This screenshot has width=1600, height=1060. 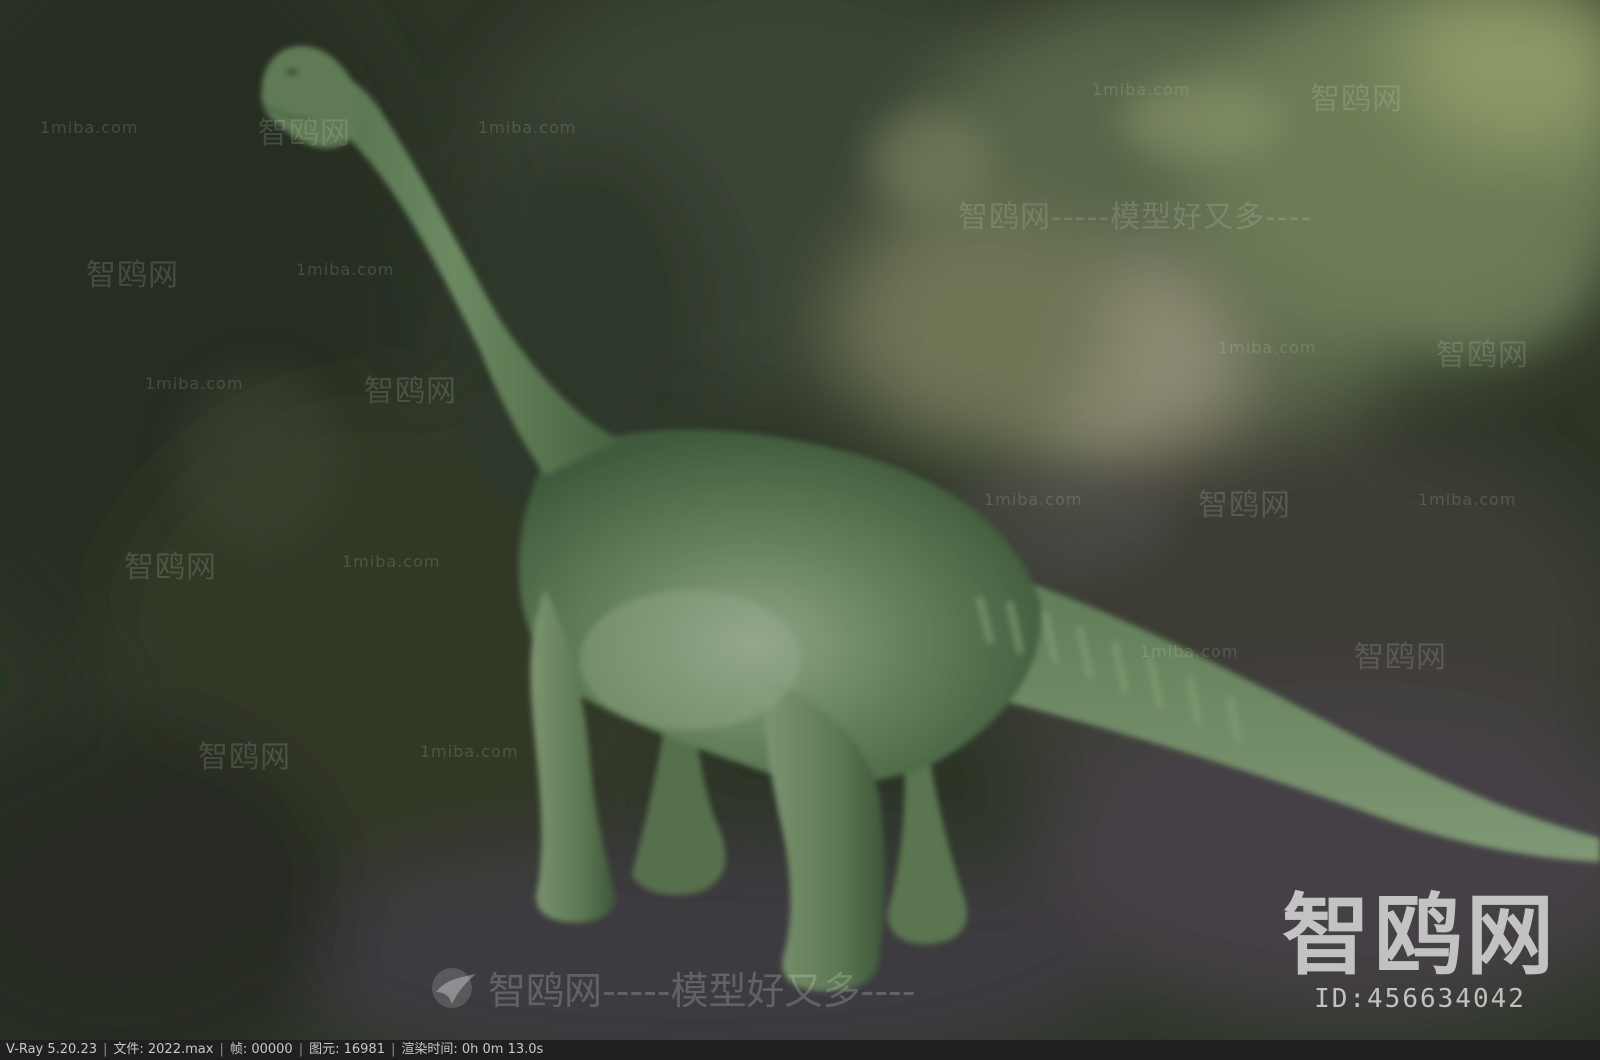 What do you see at coordinates (454, 988) in the screenshot?
I see `gull-logo-icon` at bounding box center [454, 988].